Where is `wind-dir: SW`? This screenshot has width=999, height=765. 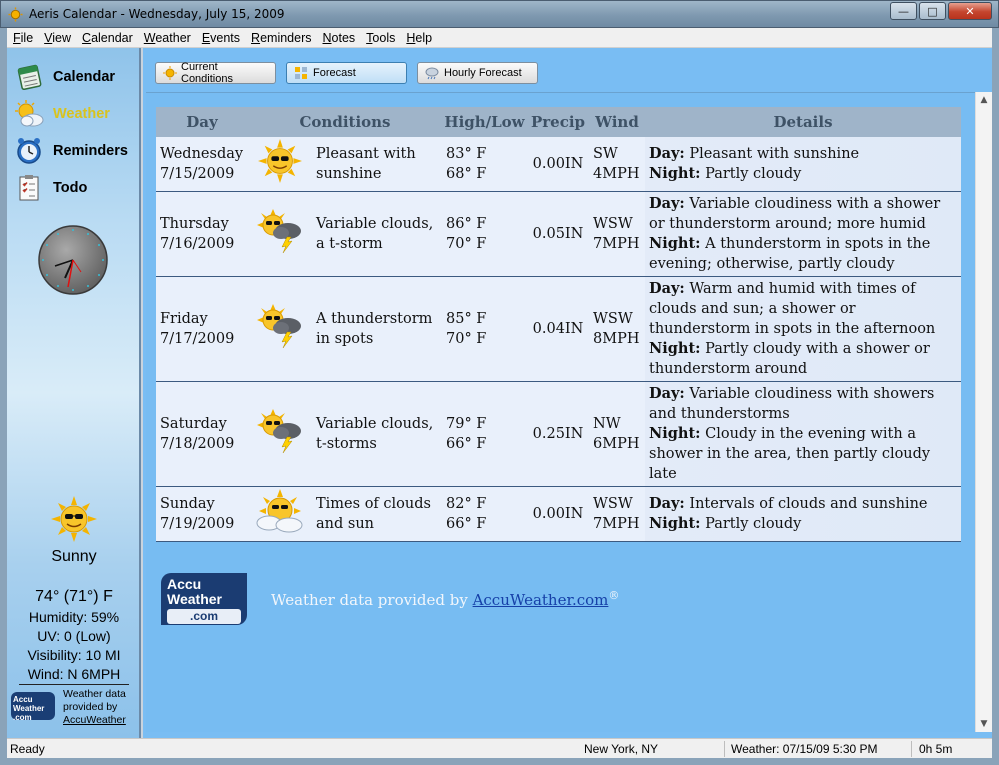
wind-dir: SW is located at coordinates (605, 154).